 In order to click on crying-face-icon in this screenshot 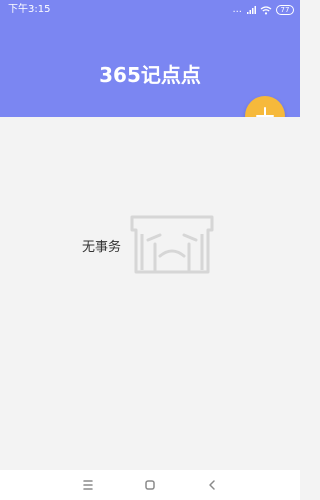, I will do `click(172, 244)`.